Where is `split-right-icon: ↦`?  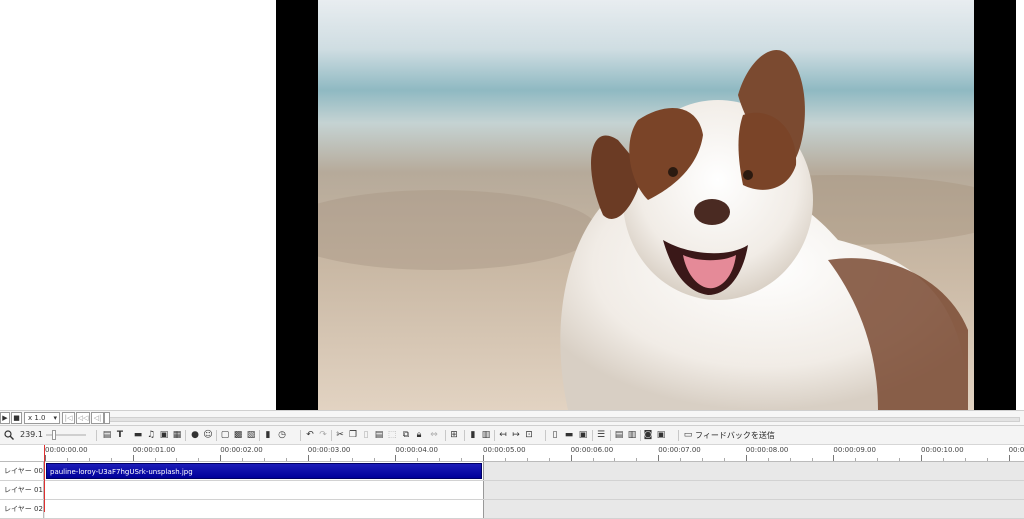
split-right-icon: ↦ is located at coordinates (516, 435).